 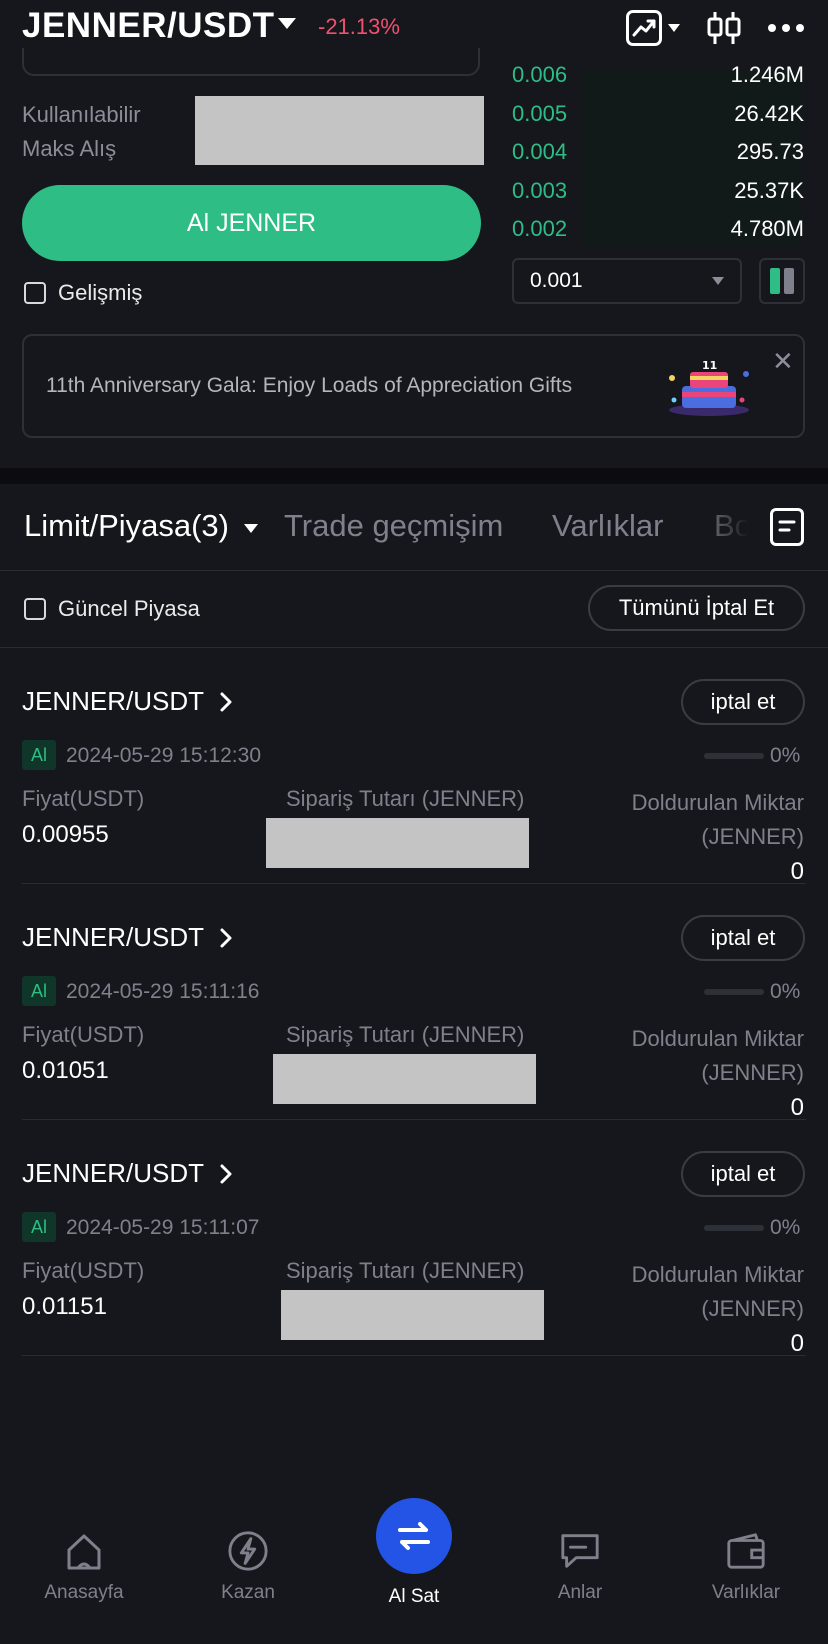 I want to click on order-book-row: 0.005 26.42K, so click(x=658, y=114).